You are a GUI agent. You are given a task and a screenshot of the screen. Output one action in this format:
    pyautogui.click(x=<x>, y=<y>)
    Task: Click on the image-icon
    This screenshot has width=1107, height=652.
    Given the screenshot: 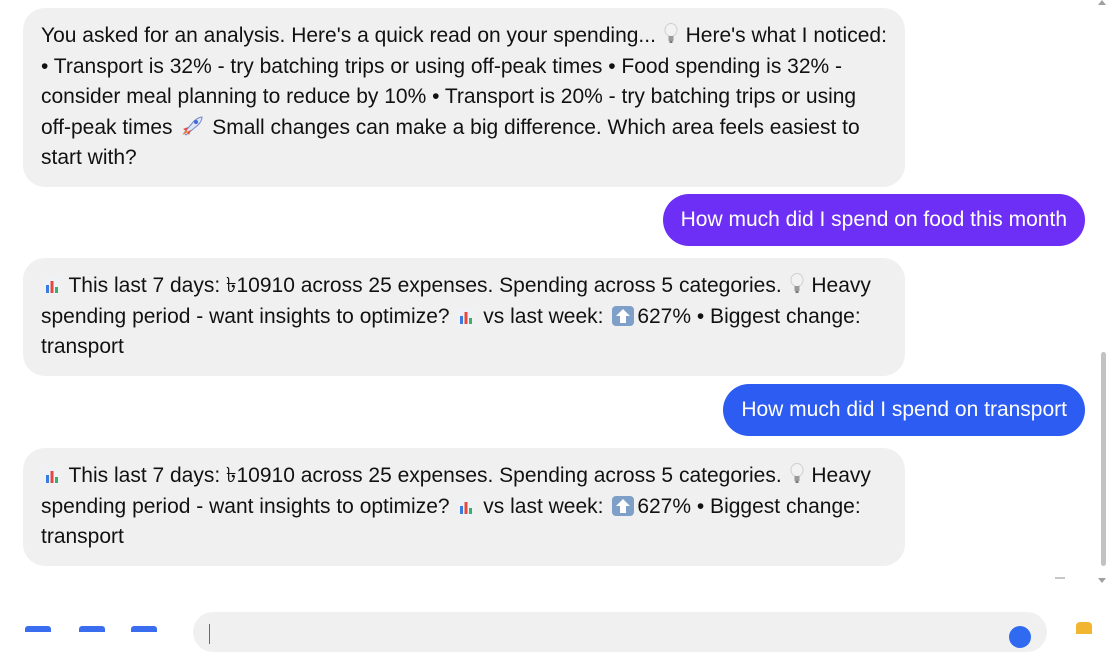 What is the action you would take?
    pyautogui.click(x=92, y=629)
    